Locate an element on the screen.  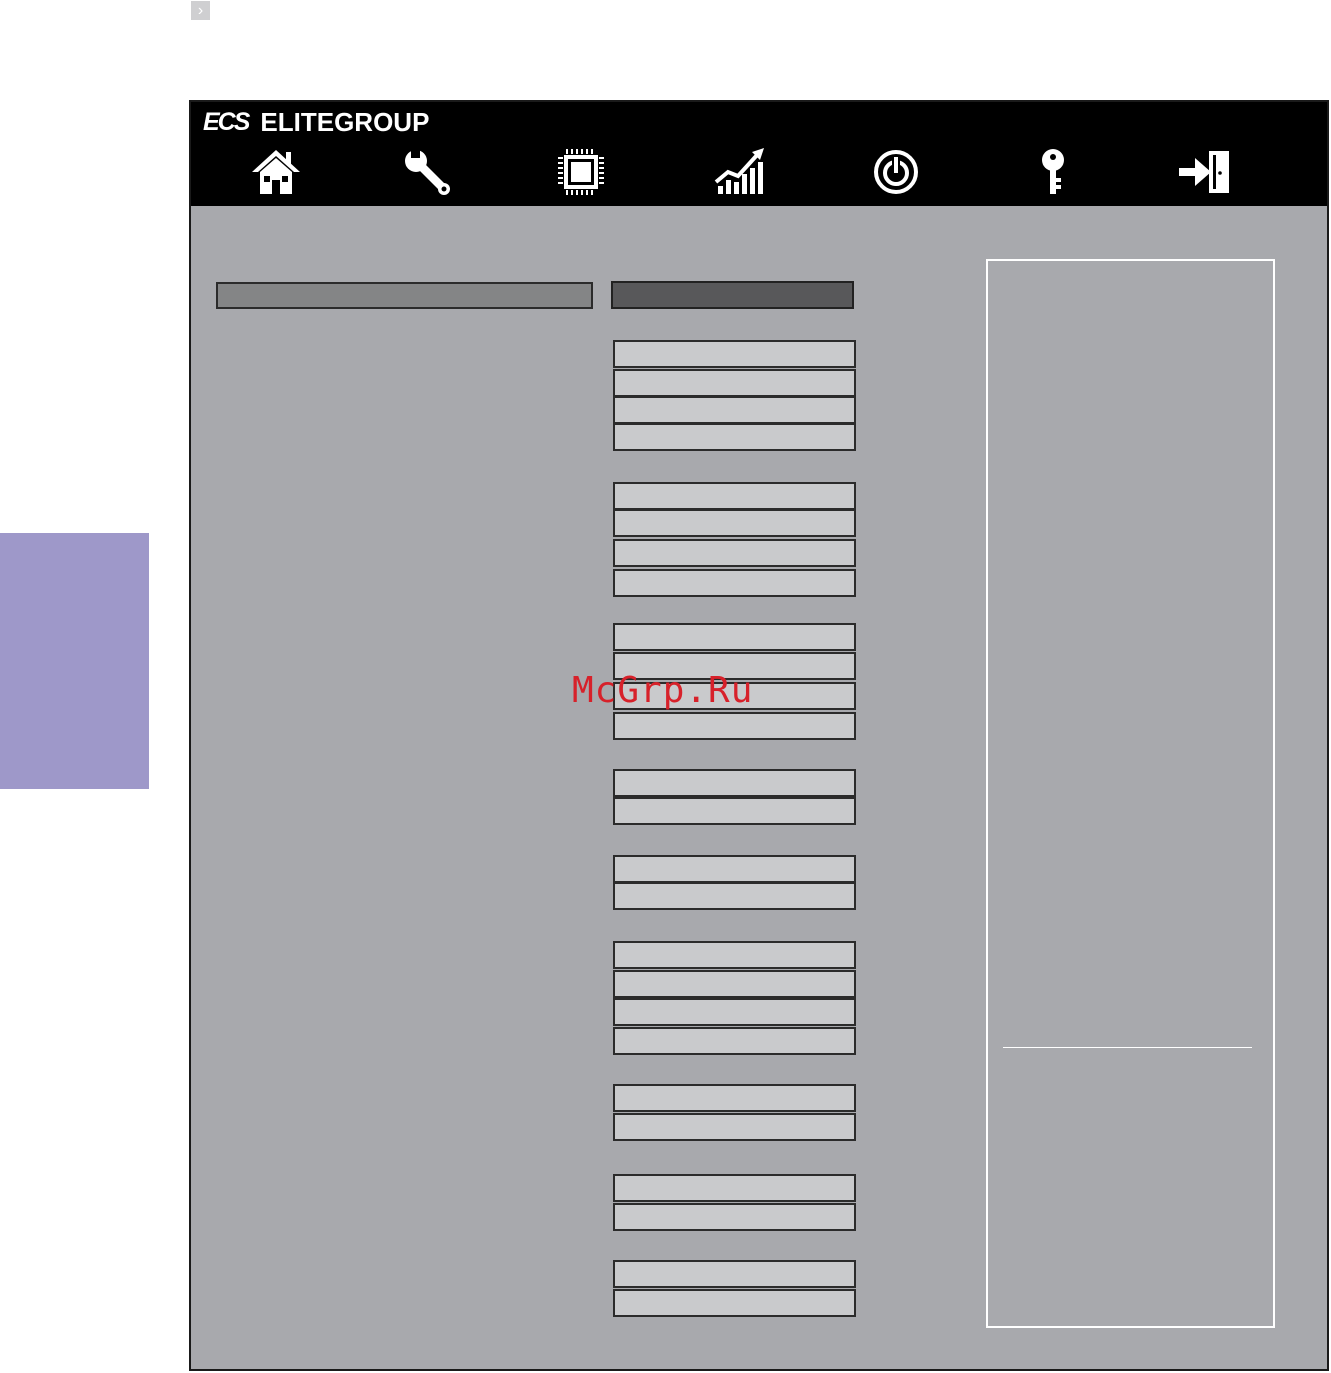
nav-exit-button is located at coordinates (1205, 172).